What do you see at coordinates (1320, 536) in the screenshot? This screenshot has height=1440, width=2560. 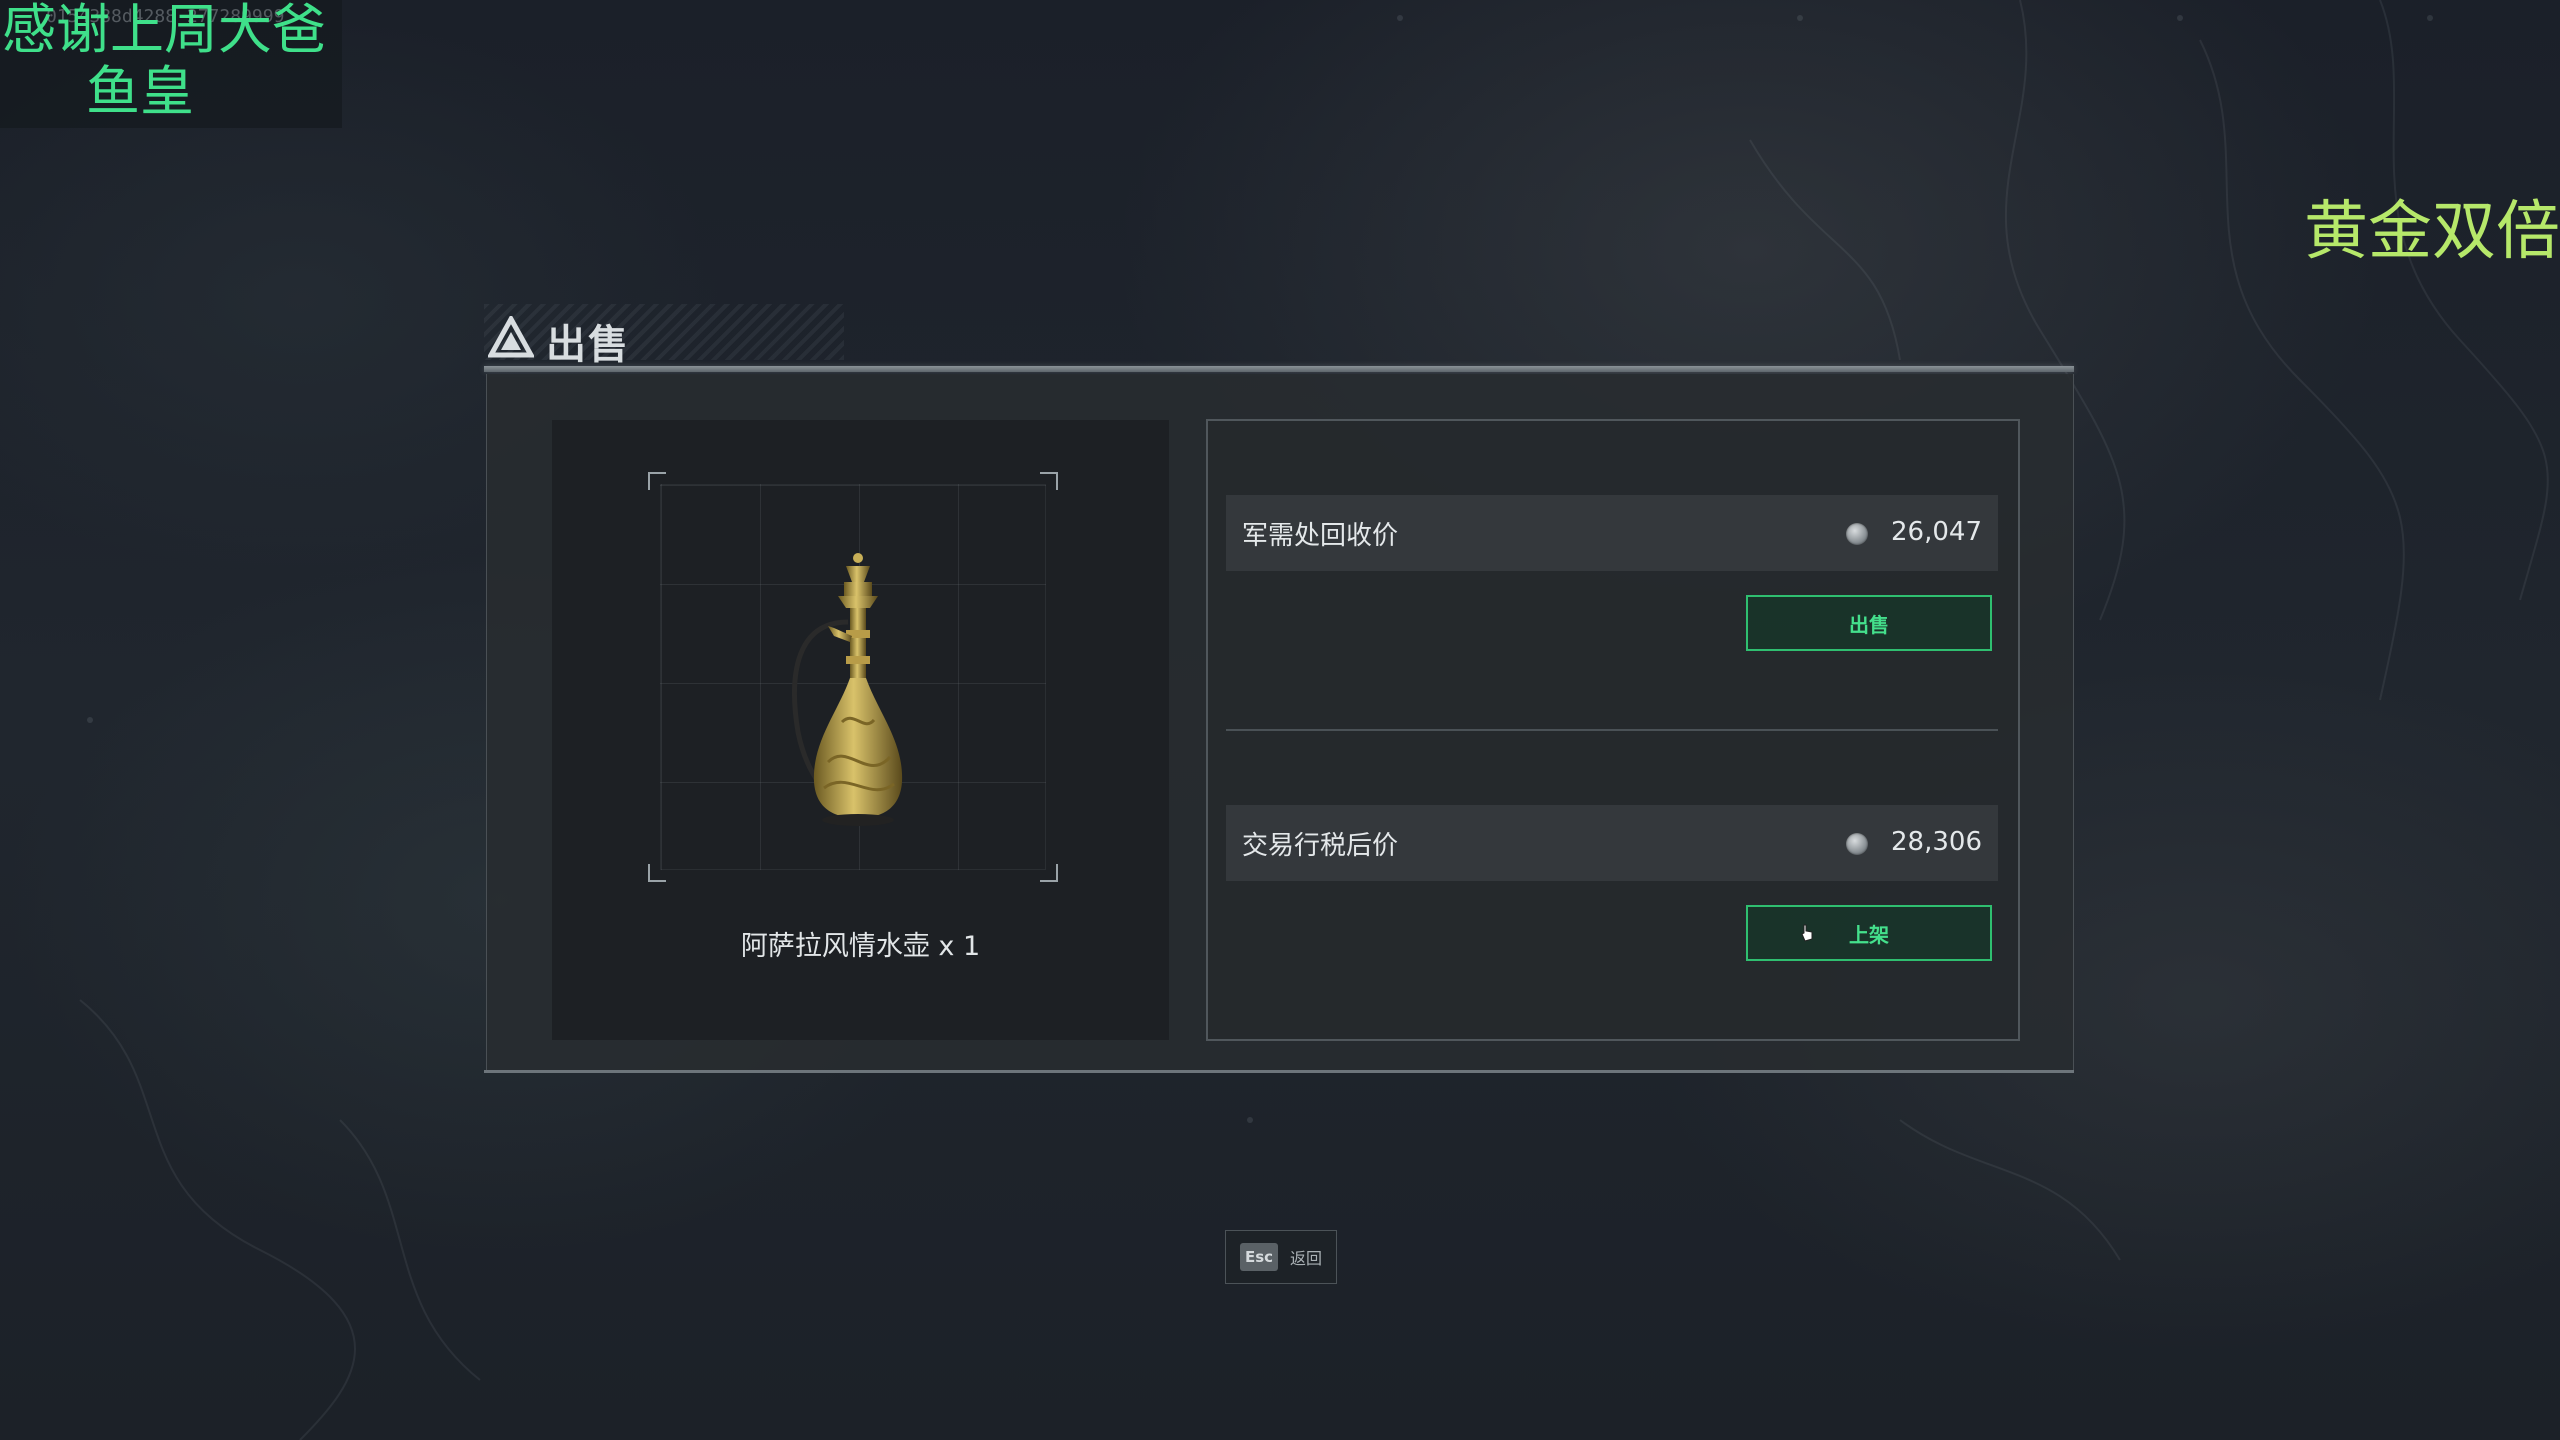 I see `recycle-price-label: 军需处回收价` at bounding box center [1320, 536].